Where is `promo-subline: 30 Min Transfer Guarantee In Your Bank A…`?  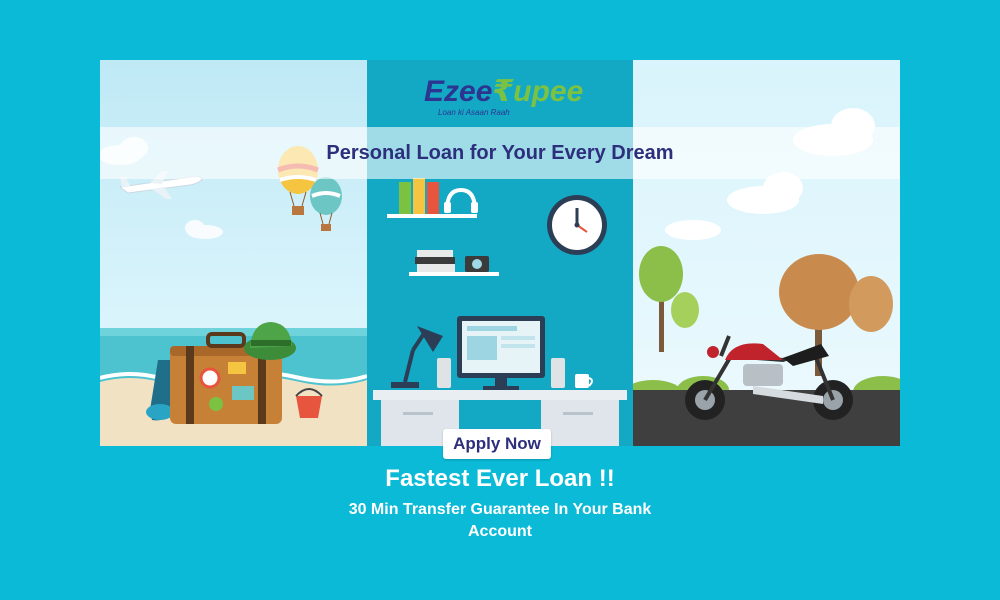 promo-subline: 30 Min Transfer Guarantee In Your Bank A… is located at coordinates (500, 520).